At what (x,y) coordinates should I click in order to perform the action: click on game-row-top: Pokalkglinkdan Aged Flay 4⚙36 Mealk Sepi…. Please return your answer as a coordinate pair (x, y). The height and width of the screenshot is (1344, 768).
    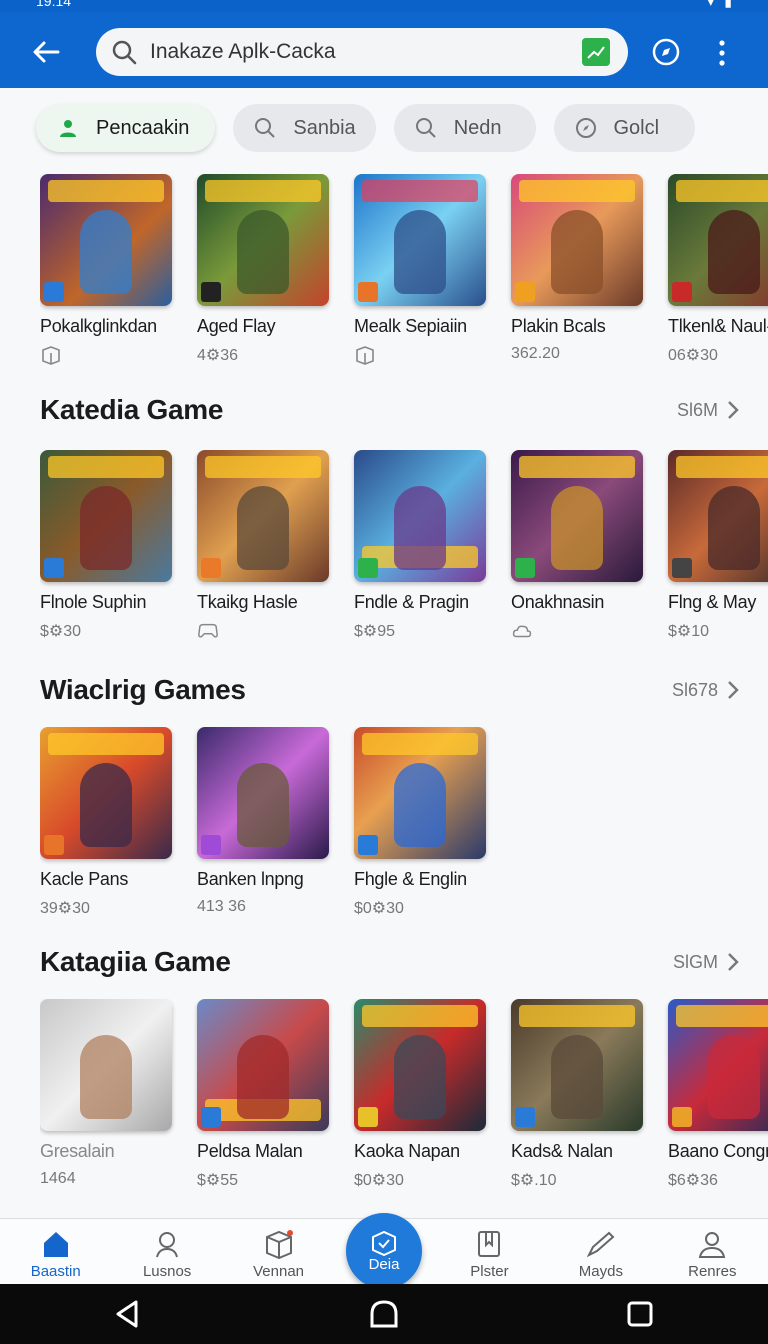
    Looking at the image, I should click on (404, 269).